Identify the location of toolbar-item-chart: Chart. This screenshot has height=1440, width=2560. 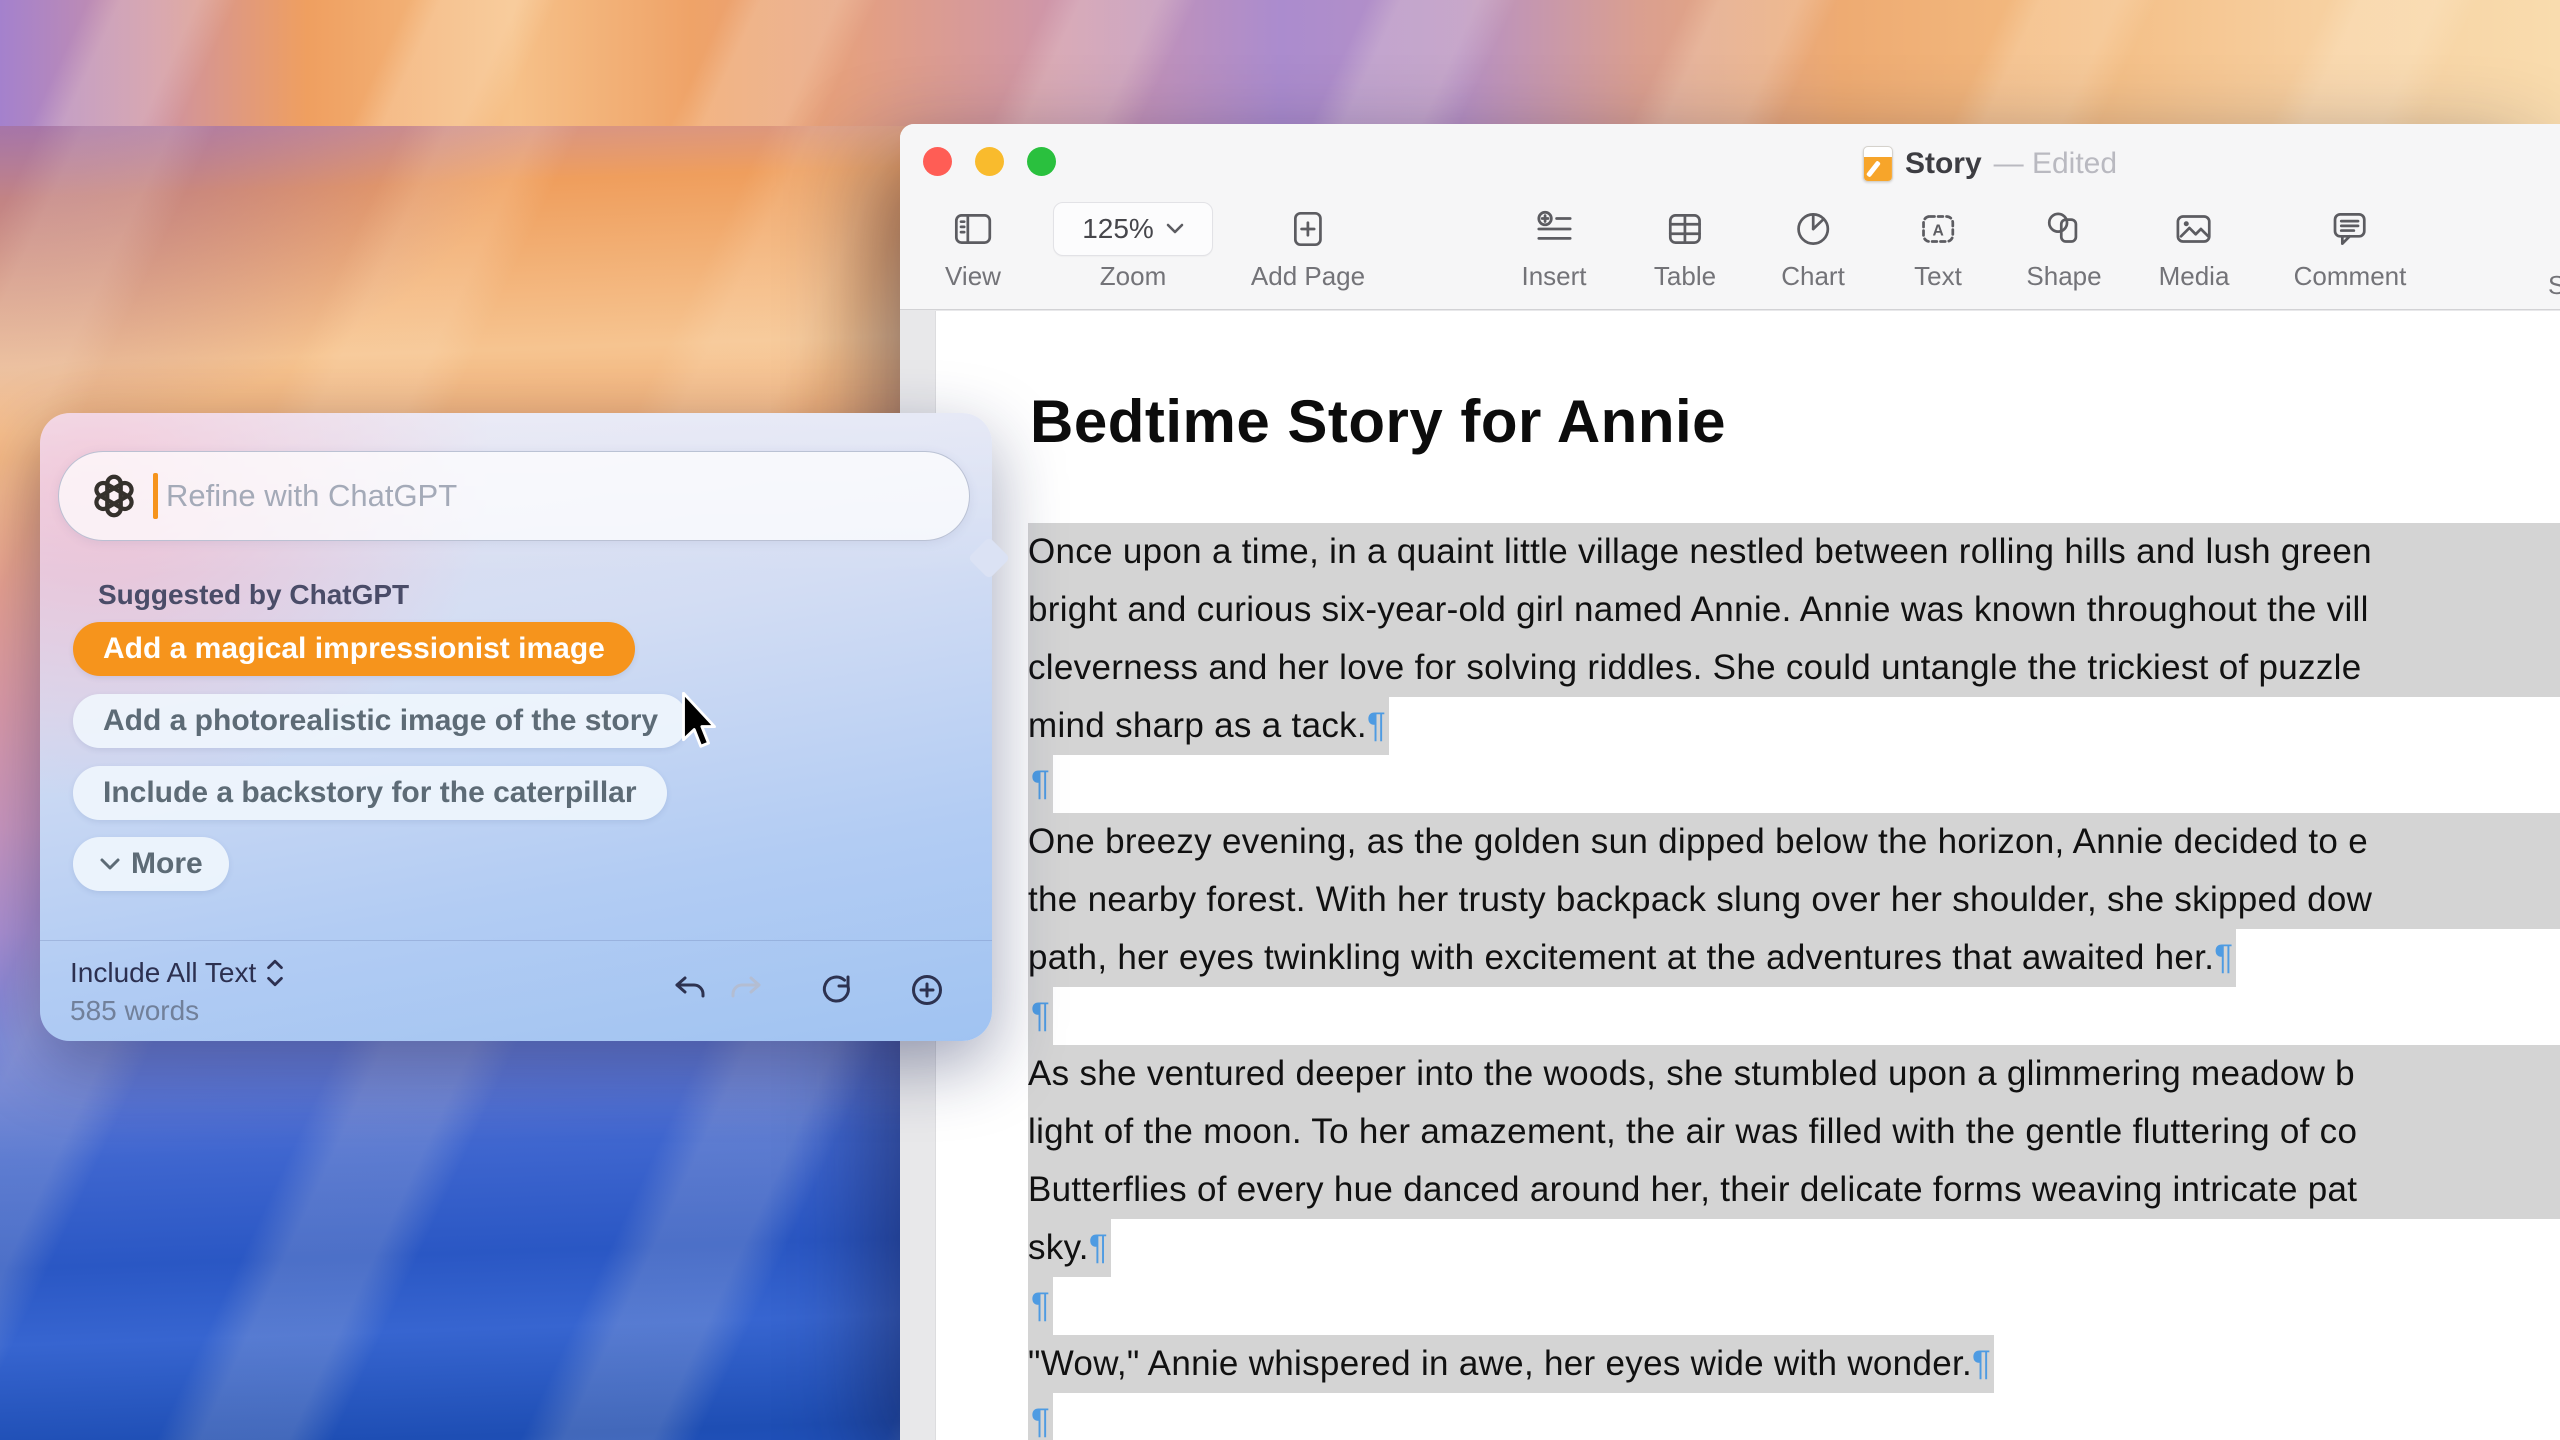
(1813, 247).